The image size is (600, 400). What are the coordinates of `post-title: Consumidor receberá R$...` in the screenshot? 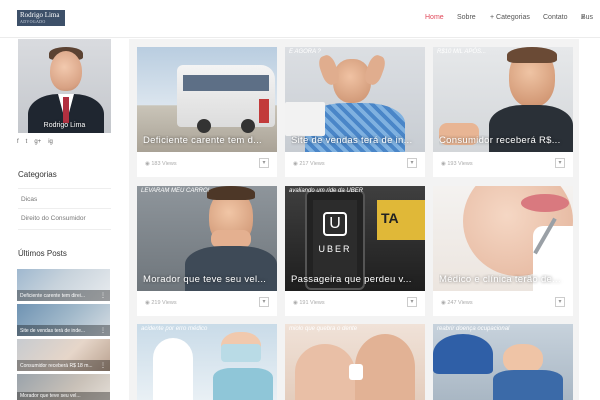 It's located at (503, 140).